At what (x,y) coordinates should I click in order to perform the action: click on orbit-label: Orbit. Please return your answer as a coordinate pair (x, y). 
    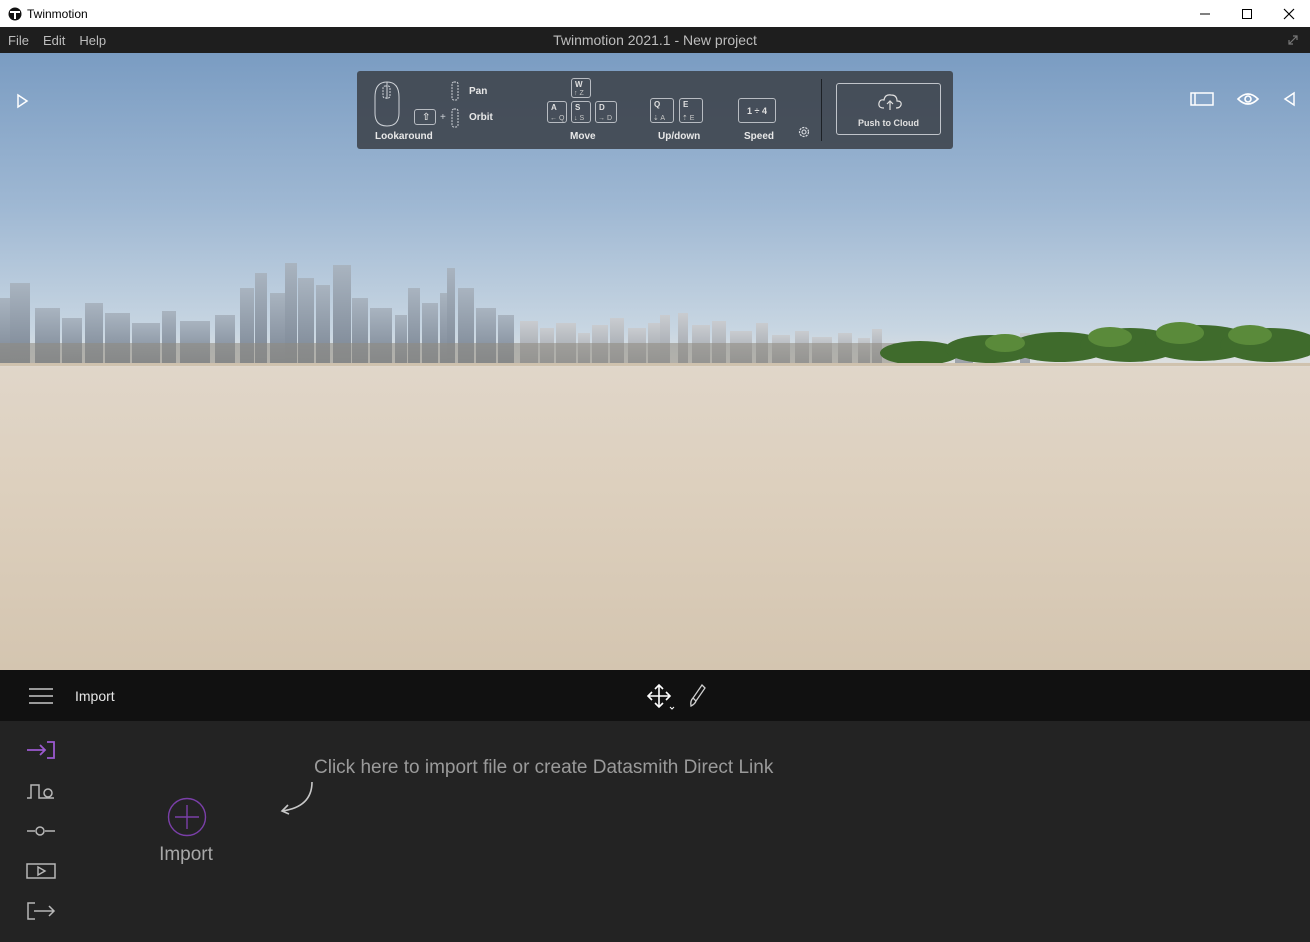
    Looking at the image, I should click on (481, 117).